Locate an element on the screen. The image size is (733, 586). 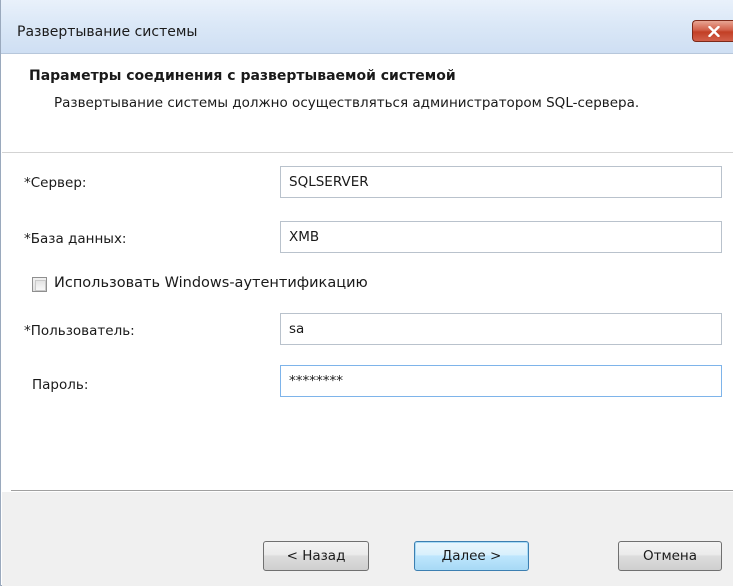
windows-auth-label: Использовать Windows-аутентификацию is located at coordinates (211, 283).